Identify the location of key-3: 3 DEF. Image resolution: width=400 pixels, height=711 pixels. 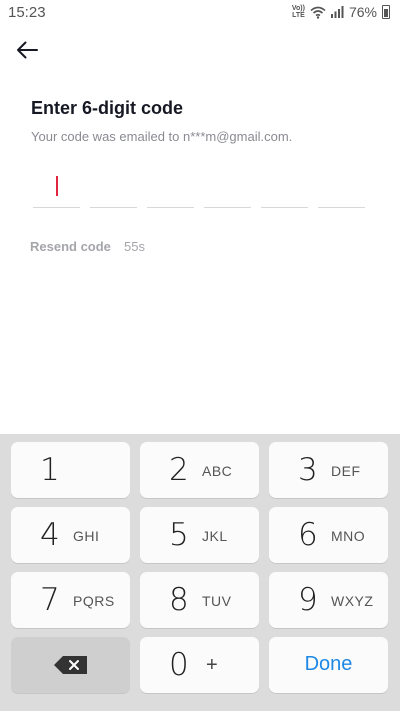
(328, 470).